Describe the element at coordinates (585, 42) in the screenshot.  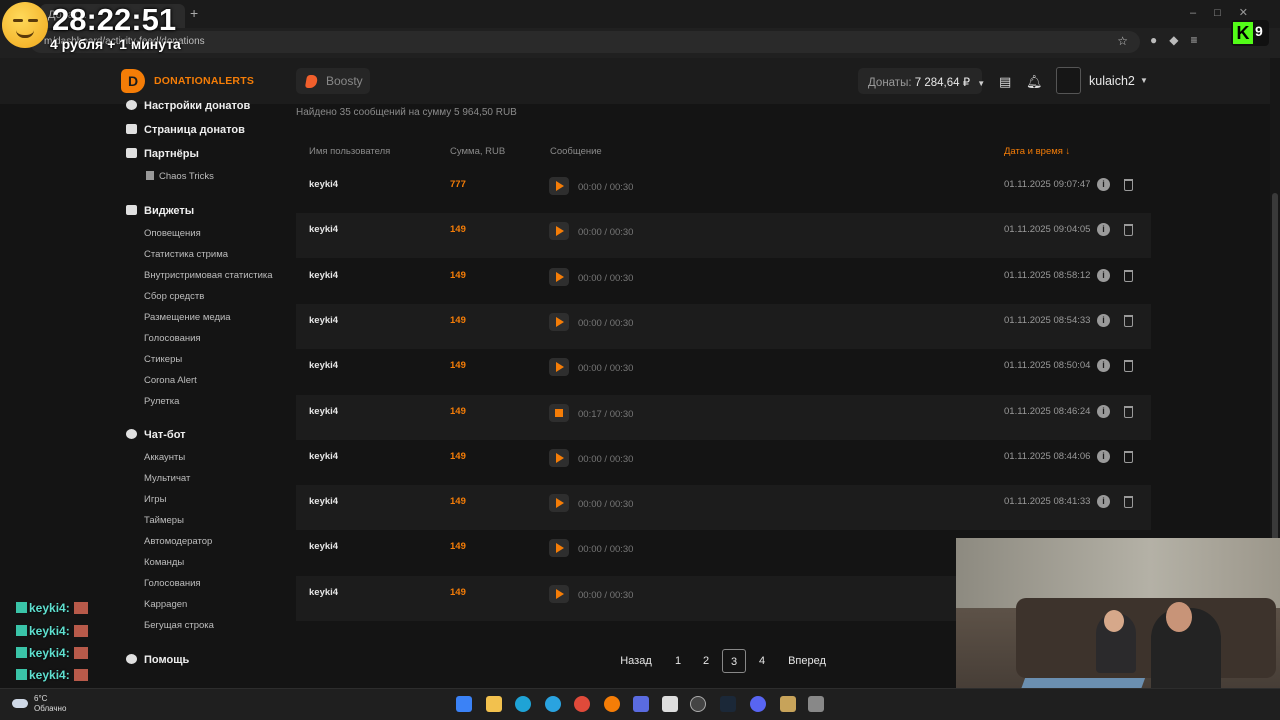
I see `address-bar: m/dashboard/activity-feed/donations ☆` at that location.